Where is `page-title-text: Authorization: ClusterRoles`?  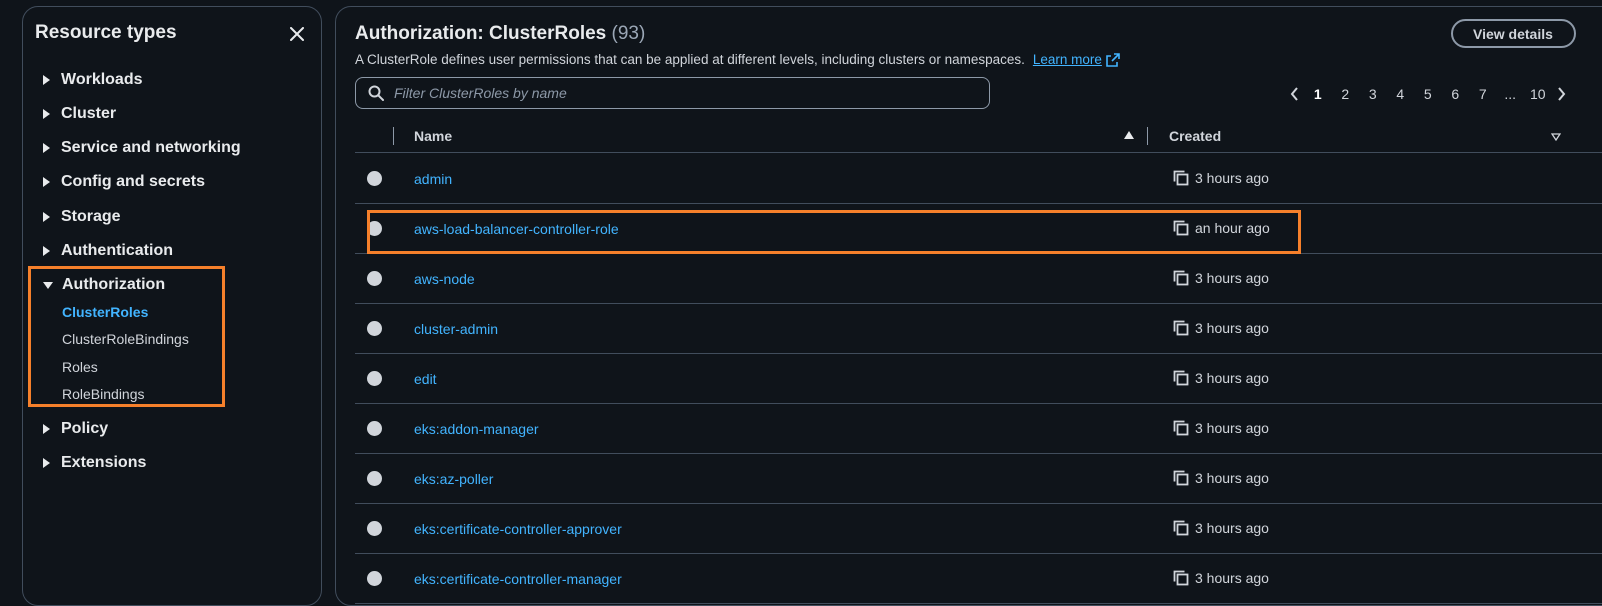 page-title-text: Authorization: ClusterRoles is located at coordinates (481, 33).